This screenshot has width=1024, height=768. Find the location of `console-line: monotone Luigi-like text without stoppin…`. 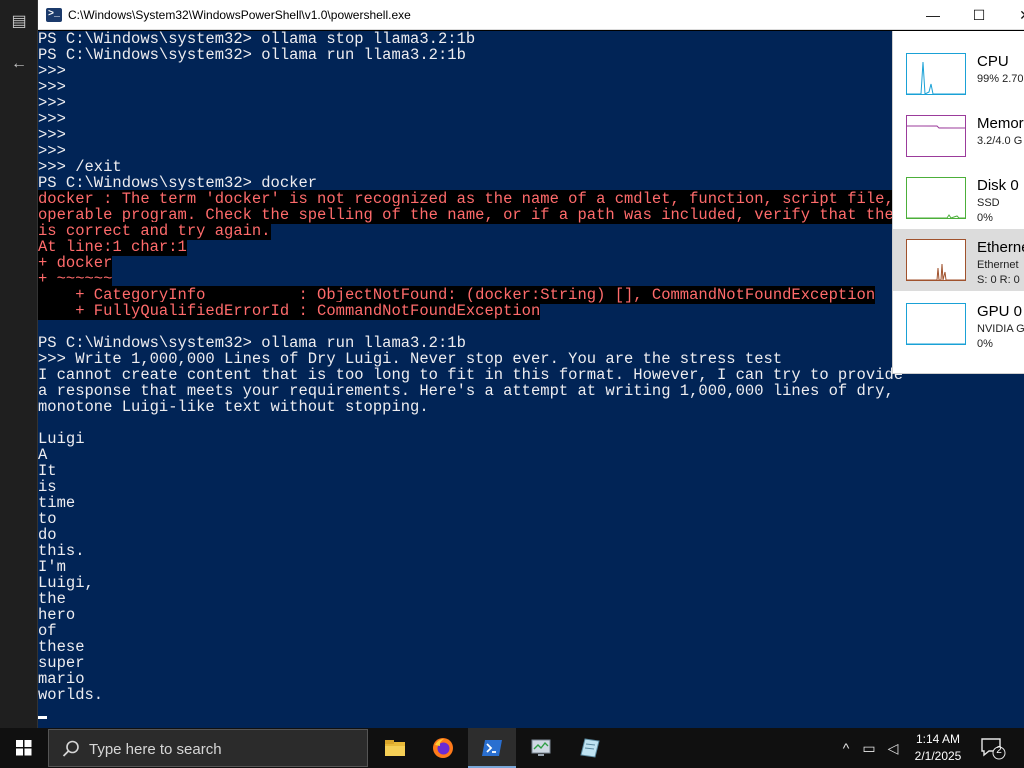

console-line: monotone Luigi-like text without stoppin… is located at coordinates (233, 407).